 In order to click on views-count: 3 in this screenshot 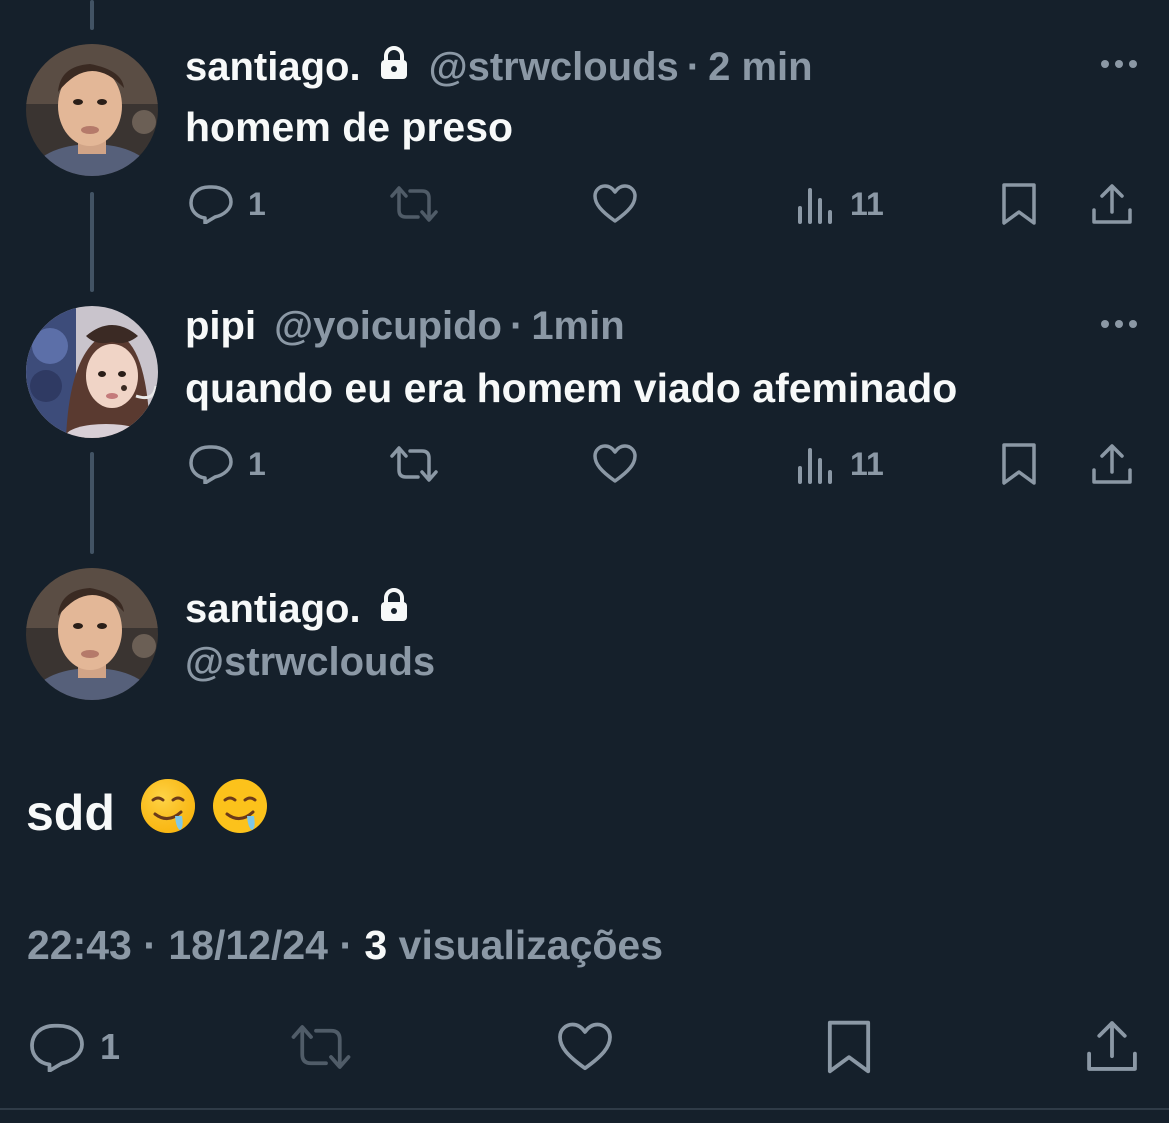, I will do `click(376, 945)`.